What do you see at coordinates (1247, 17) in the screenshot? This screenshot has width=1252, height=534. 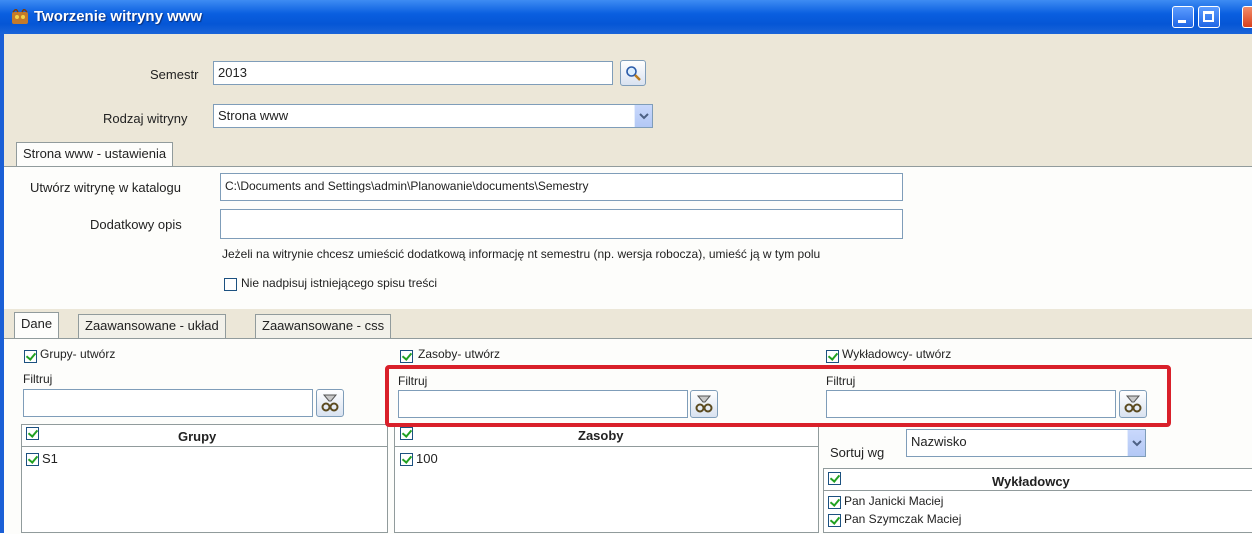 I see `close-button` at bounding box center [1247, 17].